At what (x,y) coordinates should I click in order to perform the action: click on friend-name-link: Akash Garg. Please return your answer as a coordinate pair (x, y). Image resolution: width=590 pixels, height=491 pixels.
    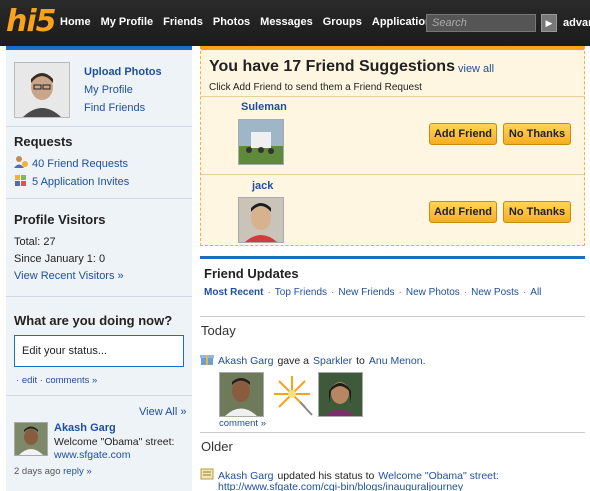
    Looking at the image, I should click on (85, 428).